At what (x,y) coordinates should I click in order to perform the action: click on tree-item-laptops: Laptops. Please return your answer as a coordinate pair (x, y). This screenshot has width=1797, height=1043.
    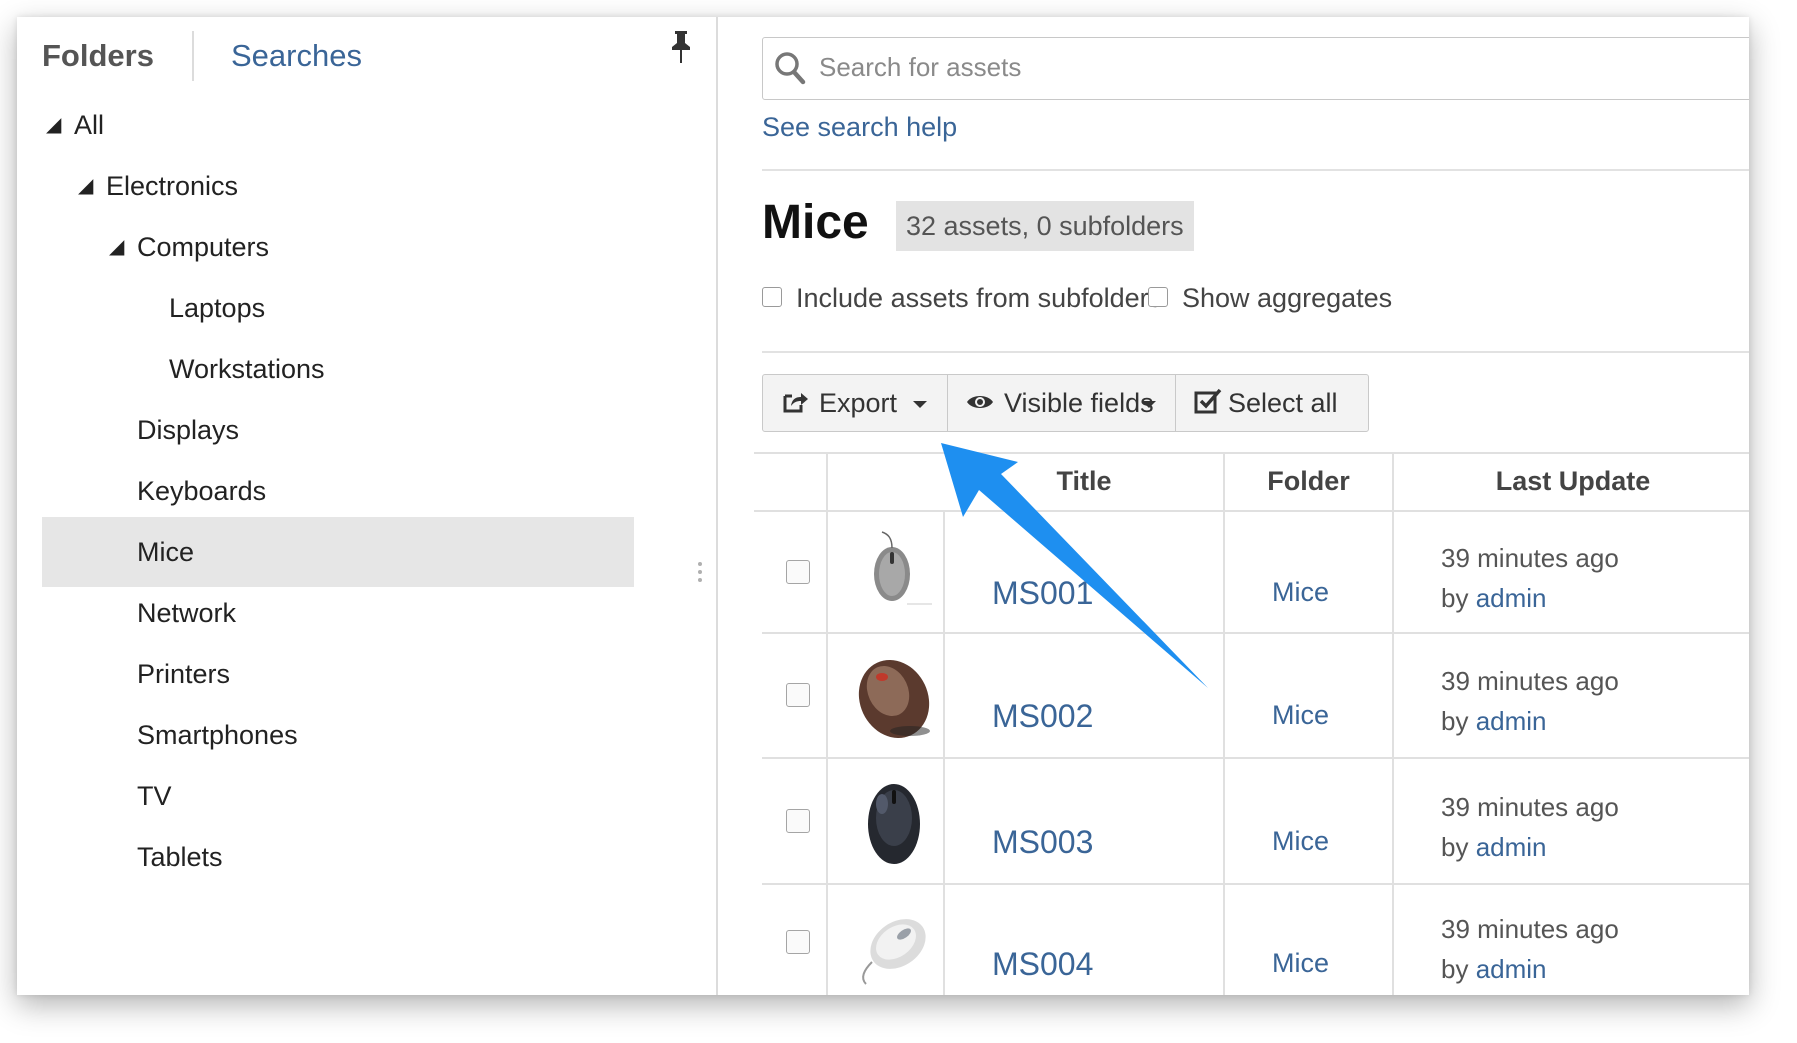
    Looking at the image, I should click on (338, 308).